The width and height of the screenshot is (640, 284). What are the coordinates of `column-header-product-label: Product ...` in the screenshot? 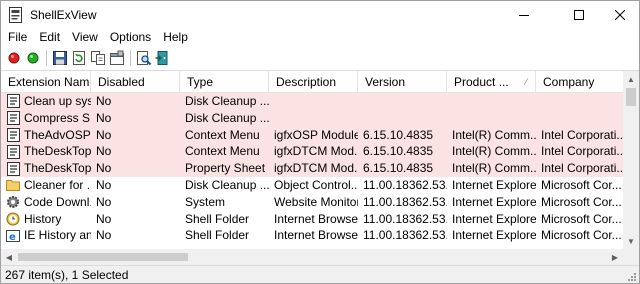 It's located at (481, 82).